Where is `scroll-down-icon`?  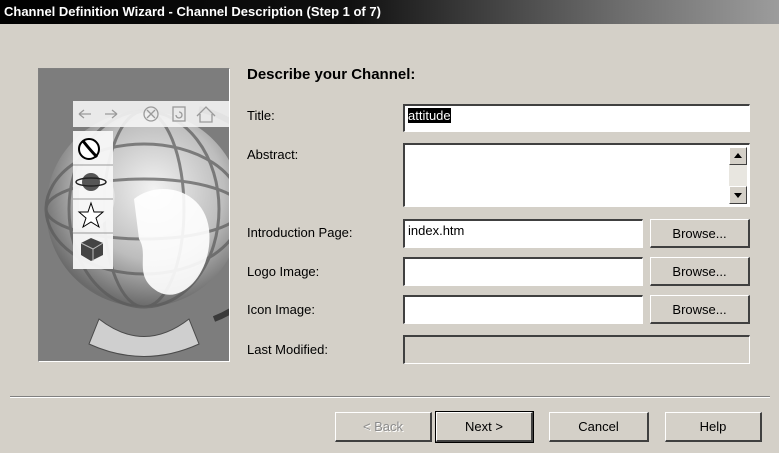 scroll-down-icon is located at coordinates (738, 195).